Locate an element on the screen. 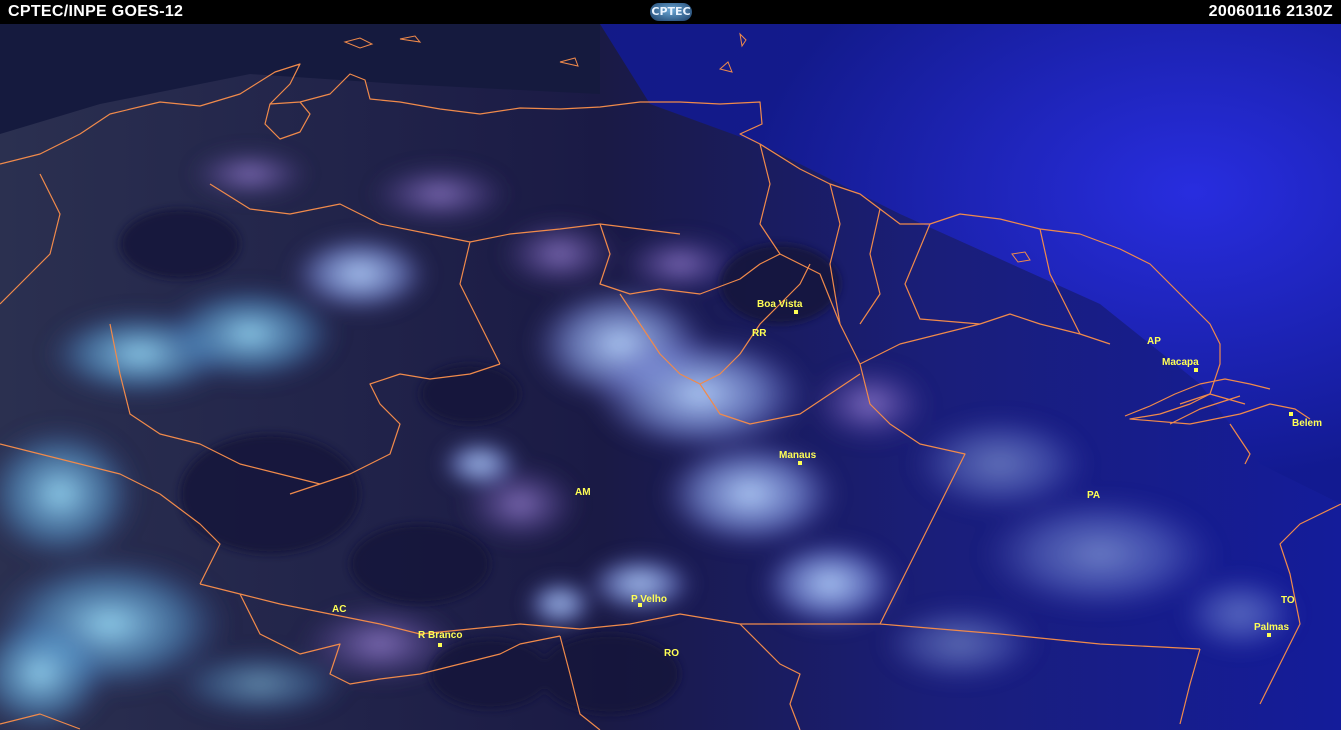  image-datetime: 20060116 2130Z is located at coordinates (1270, 11).